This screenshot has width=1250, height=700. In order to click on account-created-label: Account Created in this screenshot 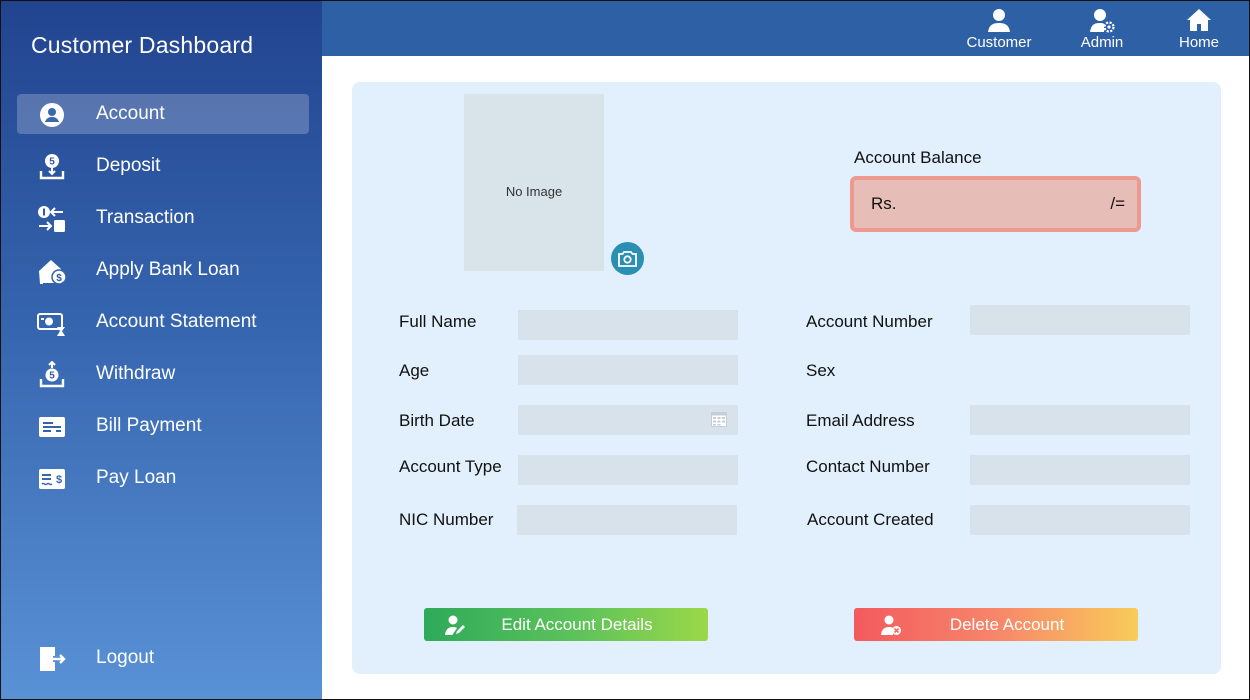, I will do `click(870, 519)`.